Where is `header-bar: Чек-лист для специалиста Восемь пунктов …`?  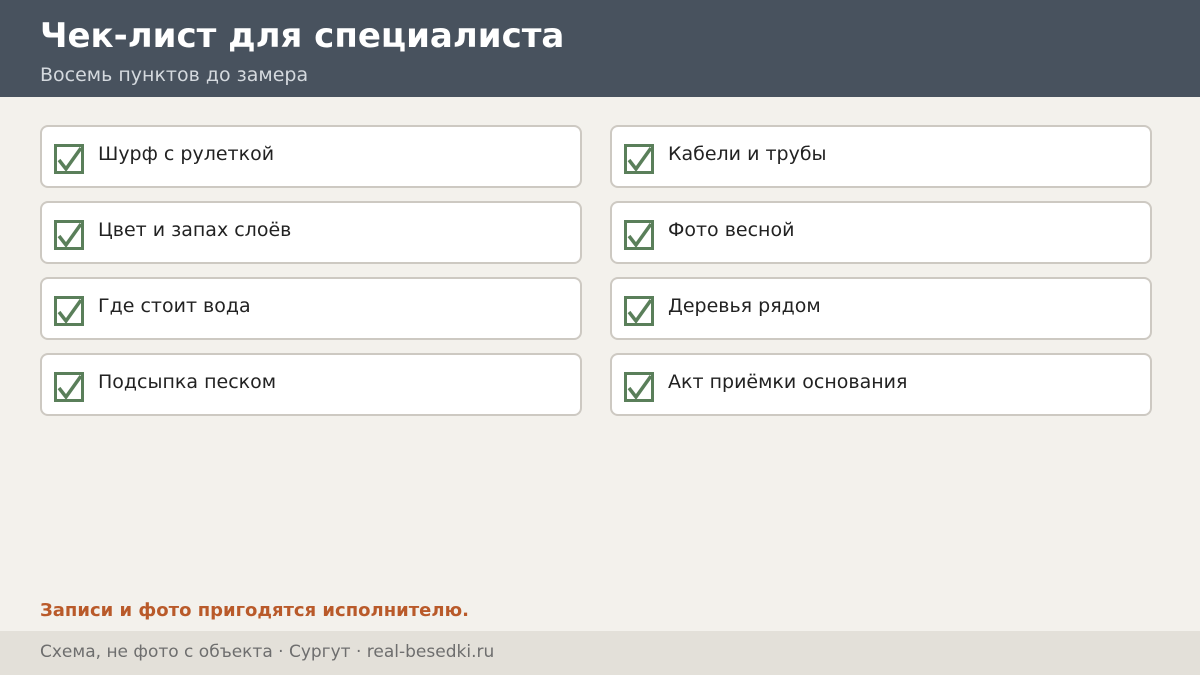
header-bar: Чек-лист для специалиста Восемь пунктов … is located at coordinates (600, 48).